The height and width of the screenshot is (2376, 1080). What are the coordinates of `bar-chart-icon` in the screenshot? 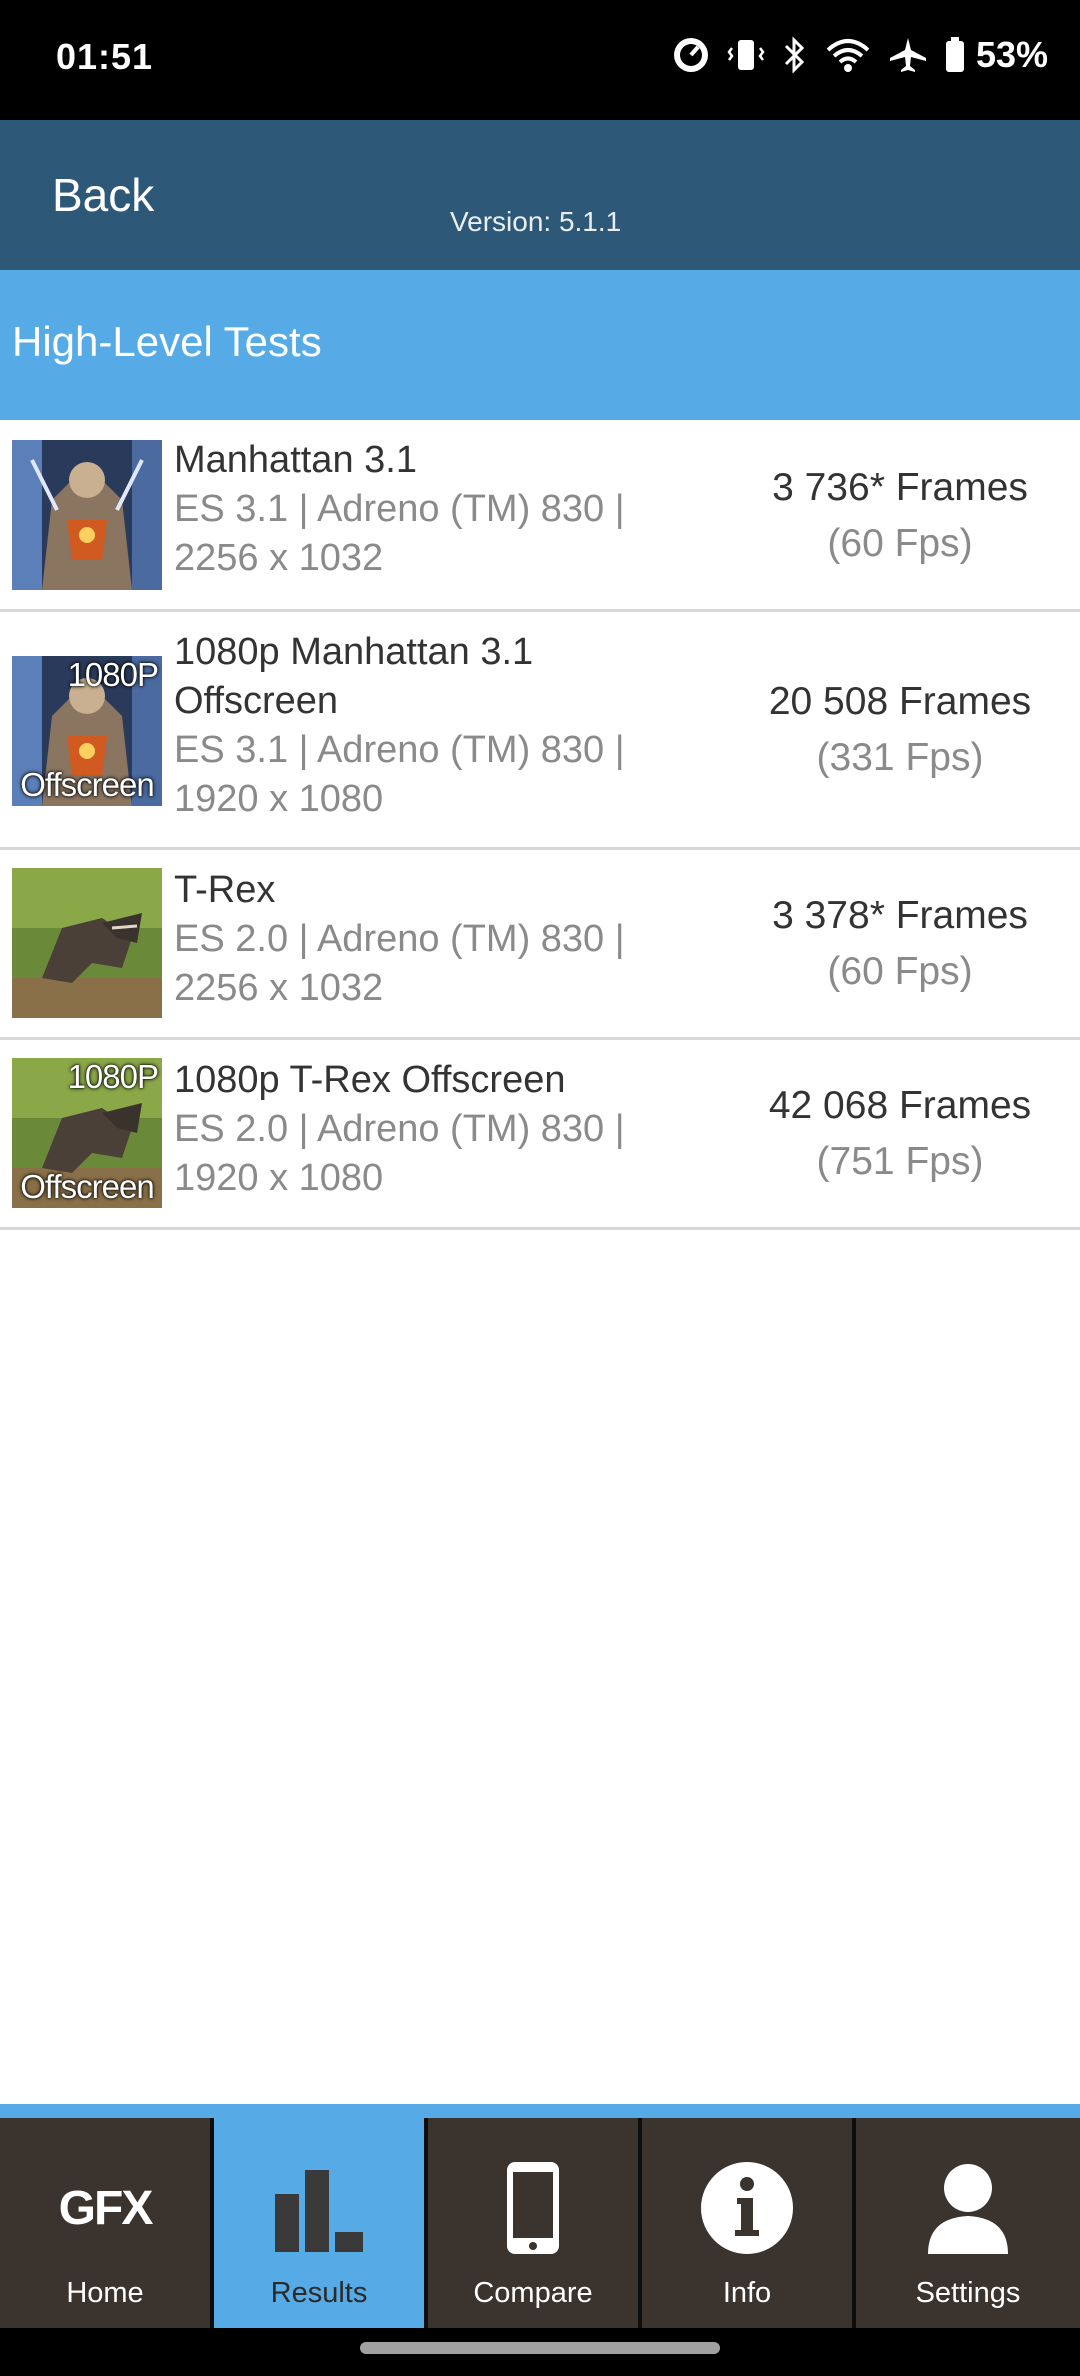 It's located at (319, 2208).